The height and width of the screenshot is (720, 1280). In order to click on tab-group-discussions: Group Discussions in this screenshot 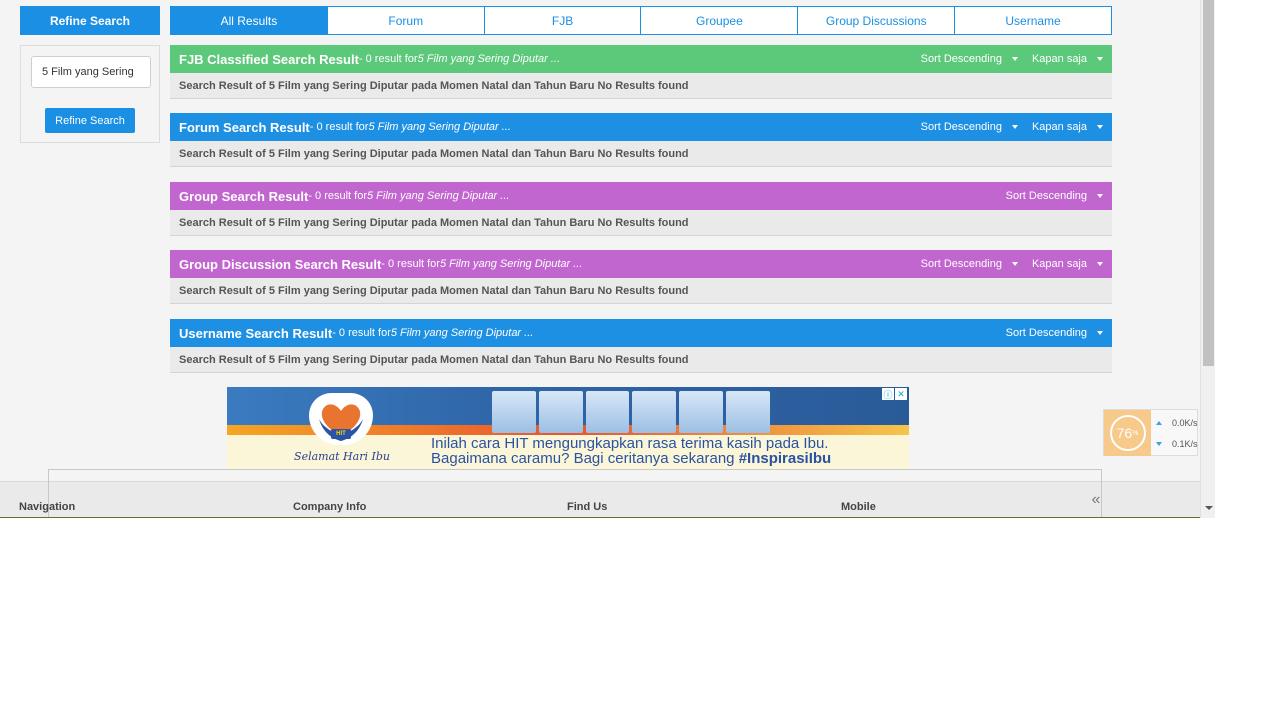, I will do `click(876, 20)`.